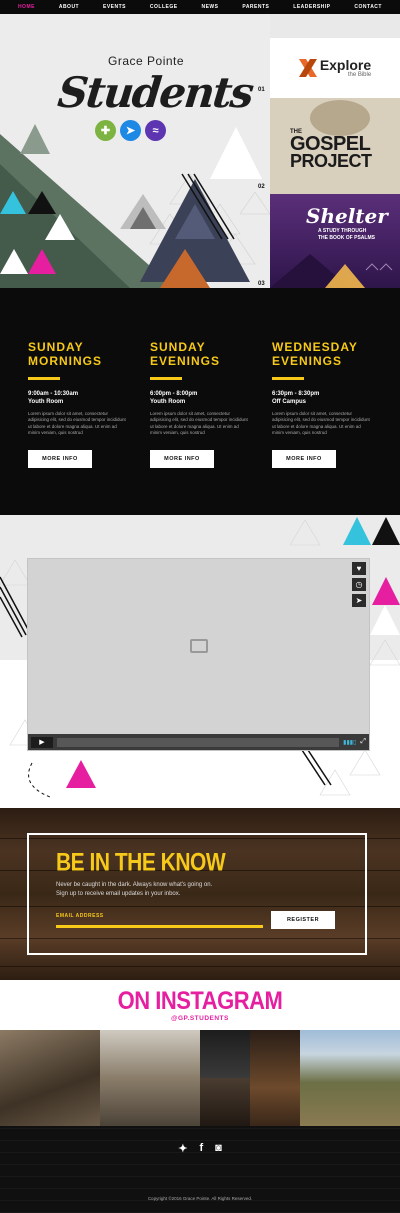 The height and width of the screenshot is (1213, 400). I want to click on slide-number-3: 03, so click(261, 284).